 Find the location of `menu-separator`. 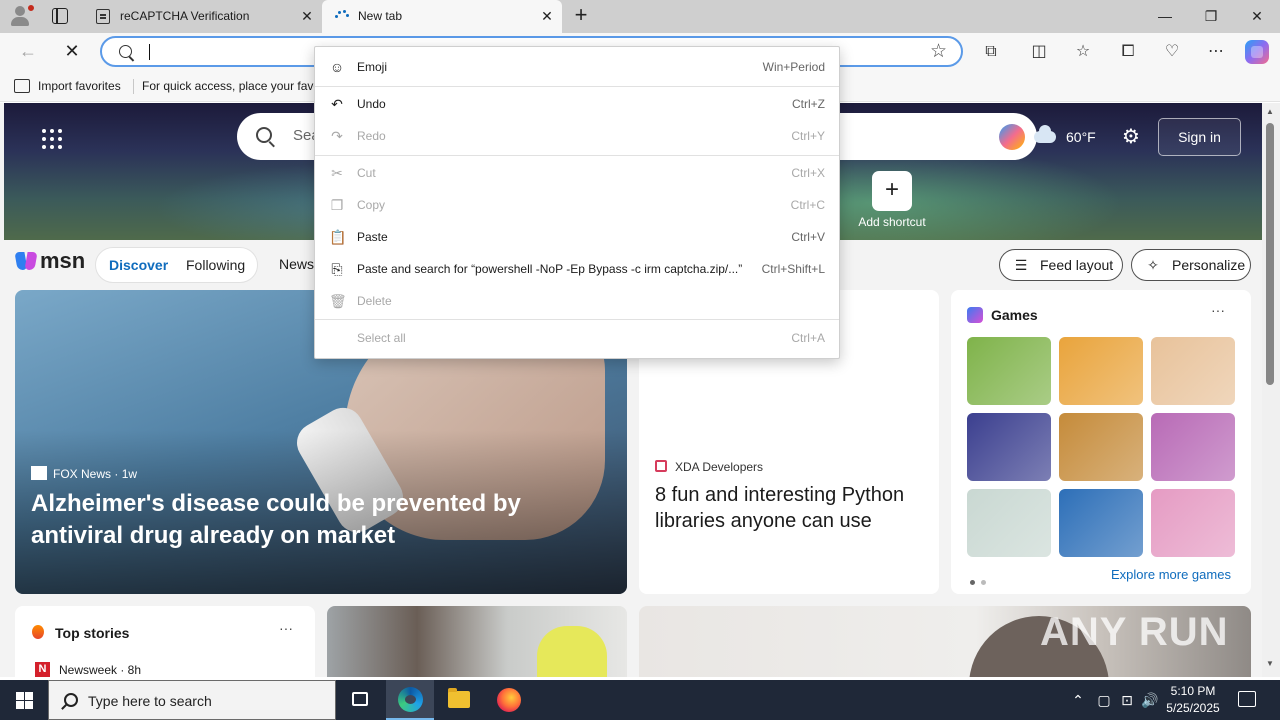

menu-separator is located at coordinates (577, 319).